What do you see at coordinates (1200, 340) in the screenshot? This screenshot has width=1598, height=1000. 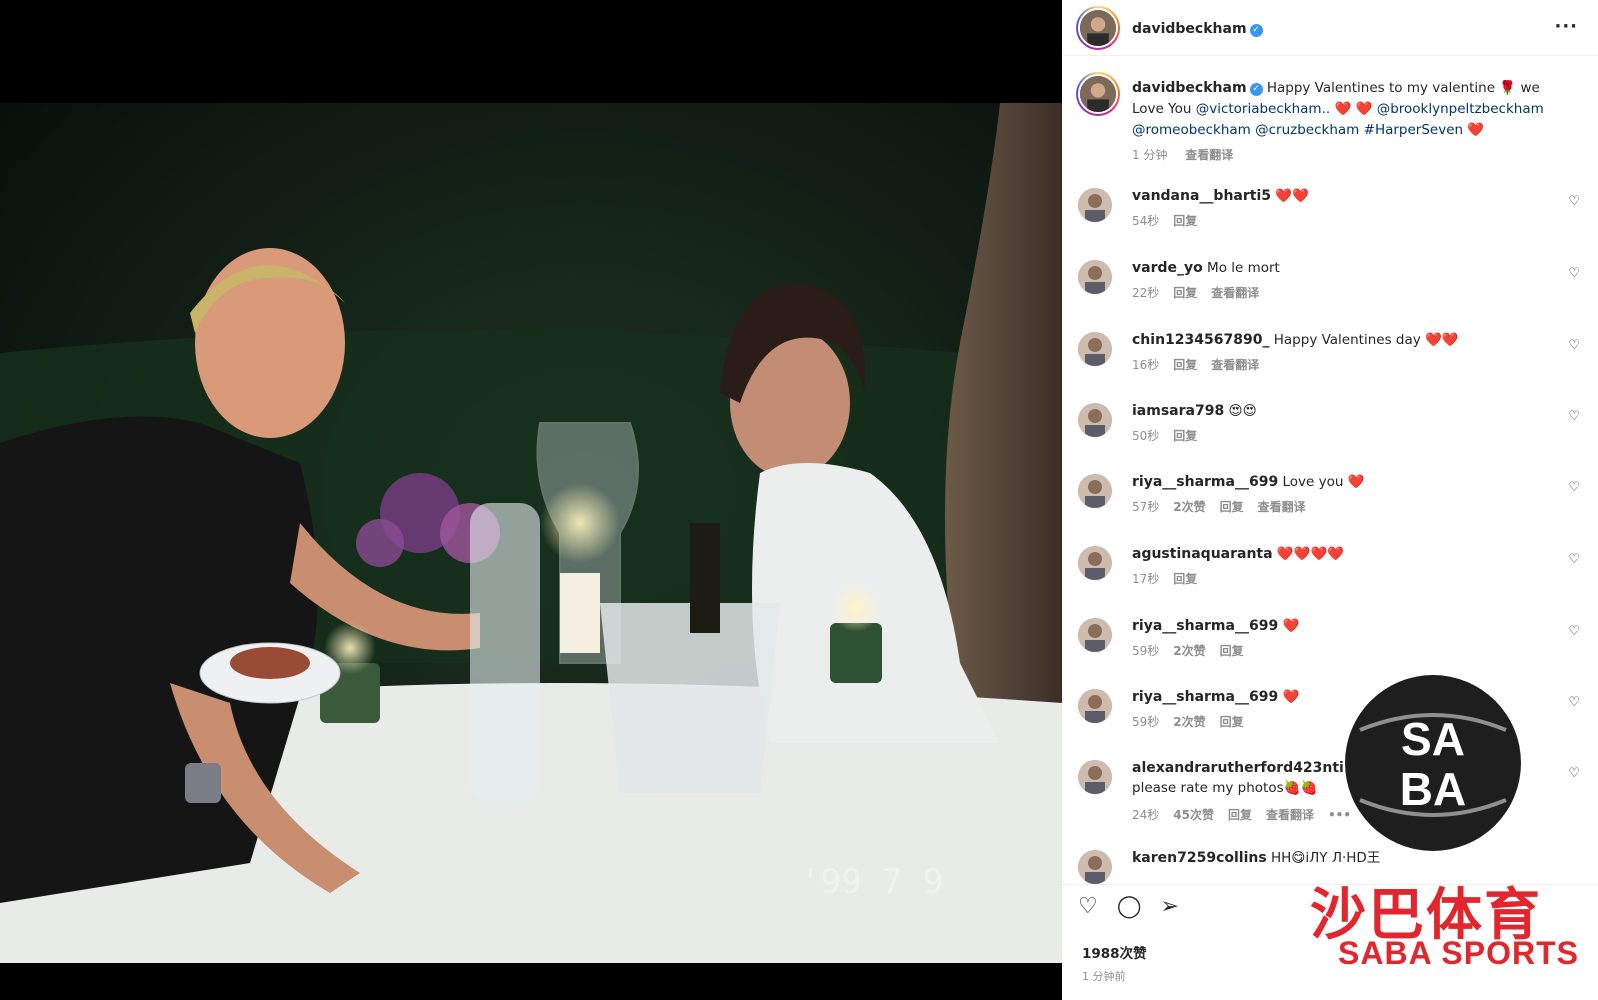 I see `commenter-username: chin1234567890_` at bounding box center [1200, 340].